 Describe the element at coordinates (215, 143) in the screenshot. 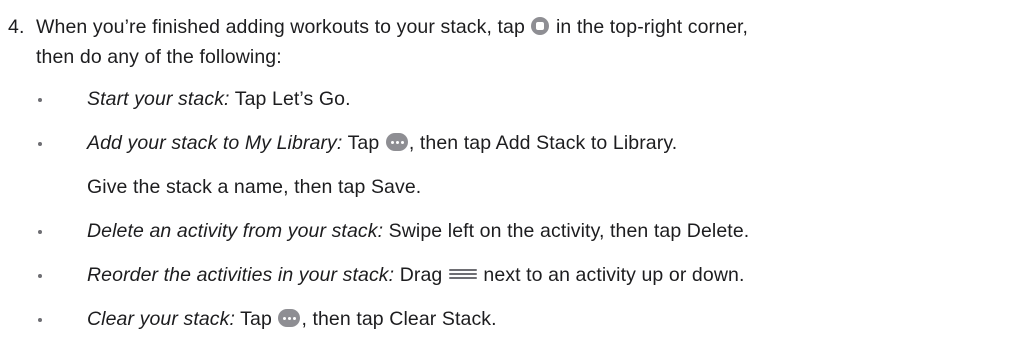

I see `bullet-label: Add your stack to My Library:` at that location.